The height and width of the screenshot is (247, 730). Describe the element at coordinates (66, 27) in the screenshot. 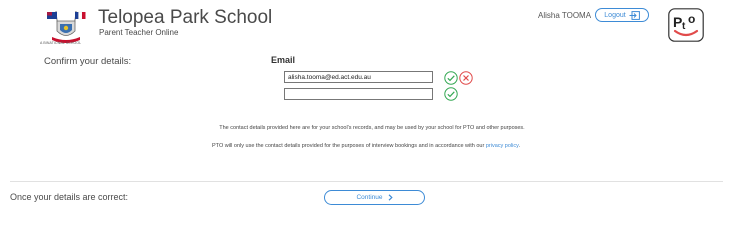

I see `school-crest-logo` at that location.